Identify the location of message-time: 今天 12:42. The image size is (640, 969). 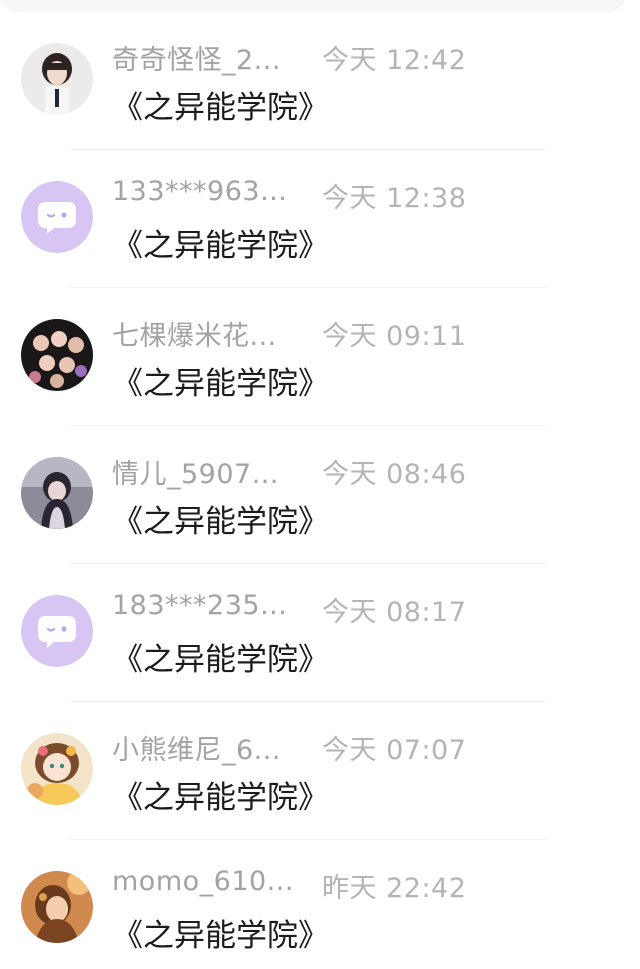
(394, 60).